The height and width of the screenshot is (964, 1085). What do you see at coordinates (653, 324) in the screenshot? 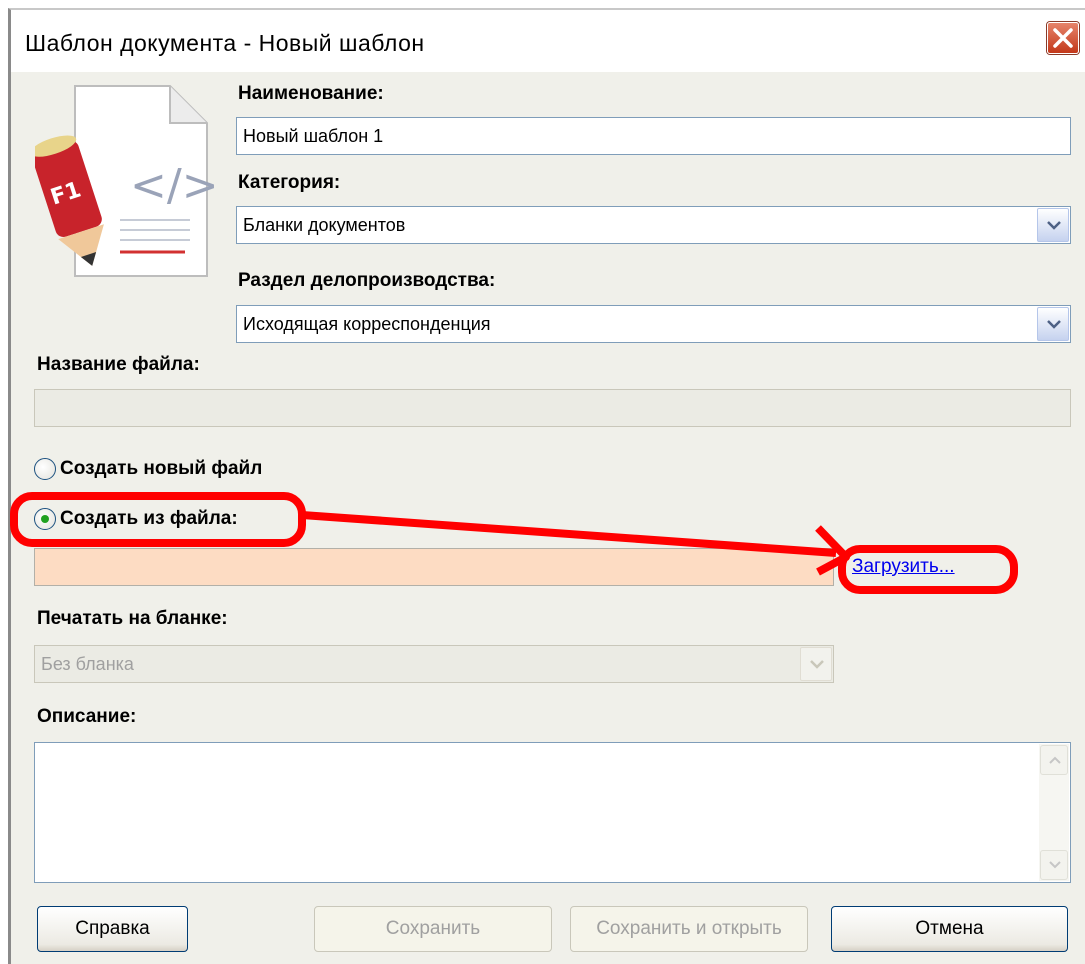
I see `section-select: Исходящая корреспонденция` at bounding box center [653, 324].